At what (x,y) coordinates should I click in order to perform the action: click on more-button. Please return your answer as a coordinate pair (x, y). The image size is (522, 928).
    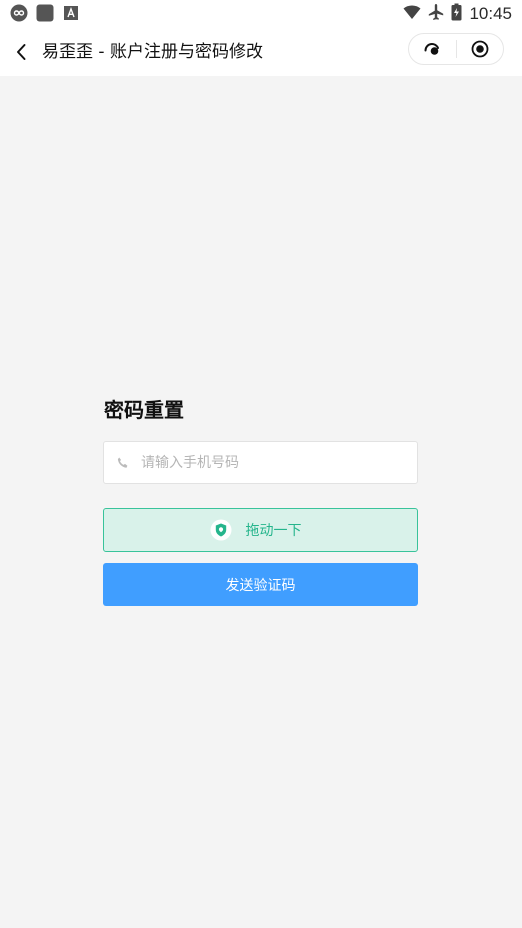
    Looking at the image, I should click on (432, 49).